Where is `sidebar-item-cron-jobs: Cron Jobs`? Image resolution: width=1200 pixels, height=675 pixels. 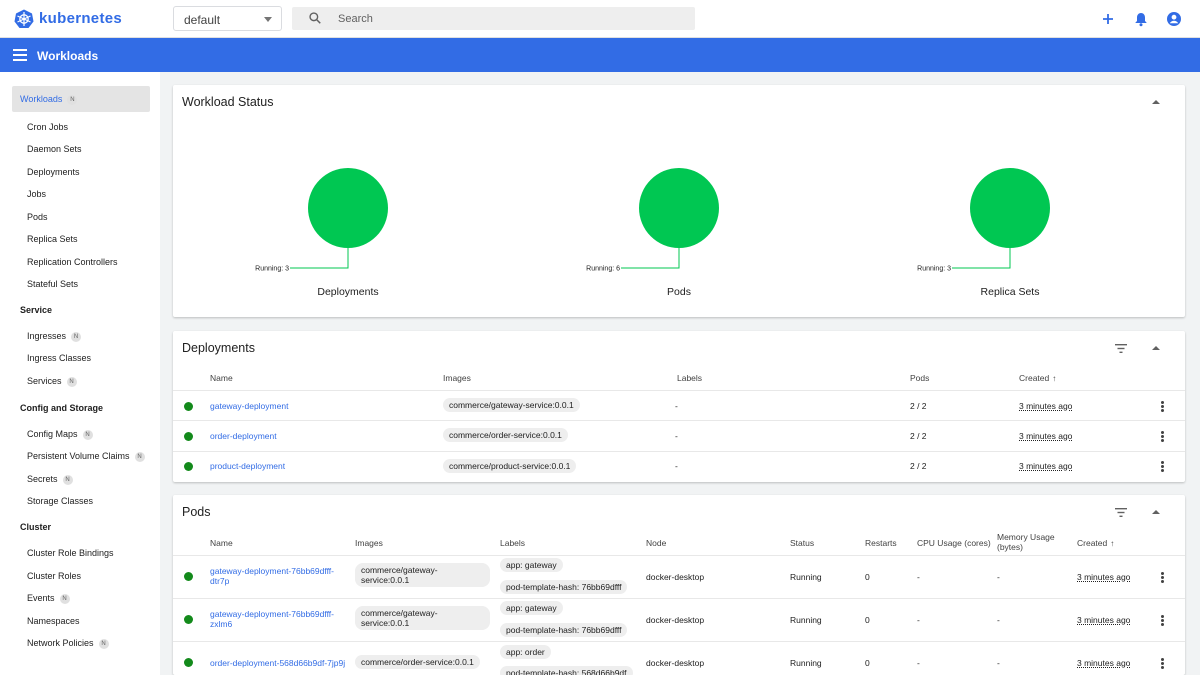 sidebar-item-cron-jobs: Cron Jobs is located at coordinates (47, 127).